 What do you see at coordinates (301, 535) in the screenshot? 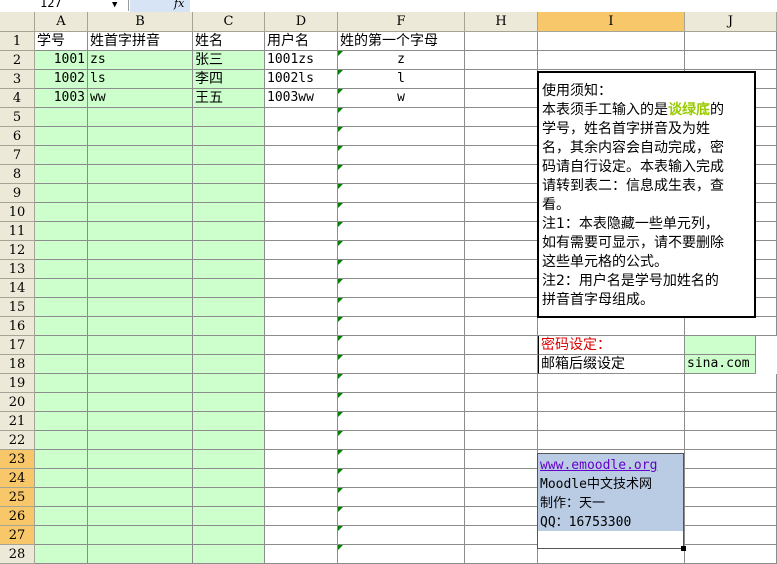
I see `cell-d27` at bounding box center [301, 535].